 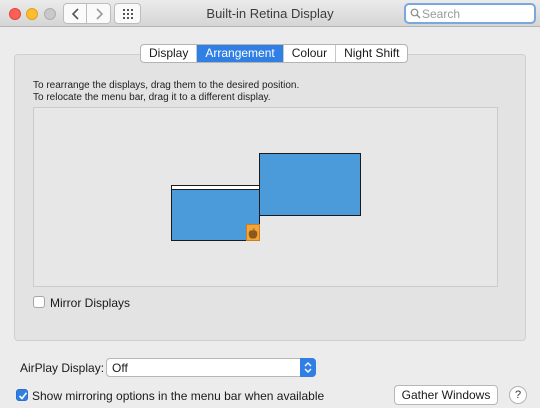 I want to click on title-bar: Built-in Retina Display, so click(x=270, y=13).